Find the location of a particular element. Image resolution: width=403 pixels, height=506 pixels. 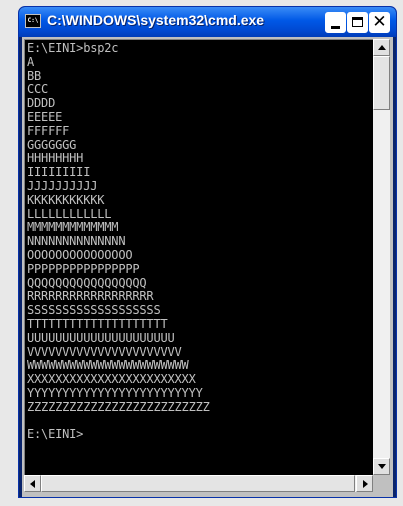

output-line: LLLLLLLLLLLL is located at coordinates (69, 213).